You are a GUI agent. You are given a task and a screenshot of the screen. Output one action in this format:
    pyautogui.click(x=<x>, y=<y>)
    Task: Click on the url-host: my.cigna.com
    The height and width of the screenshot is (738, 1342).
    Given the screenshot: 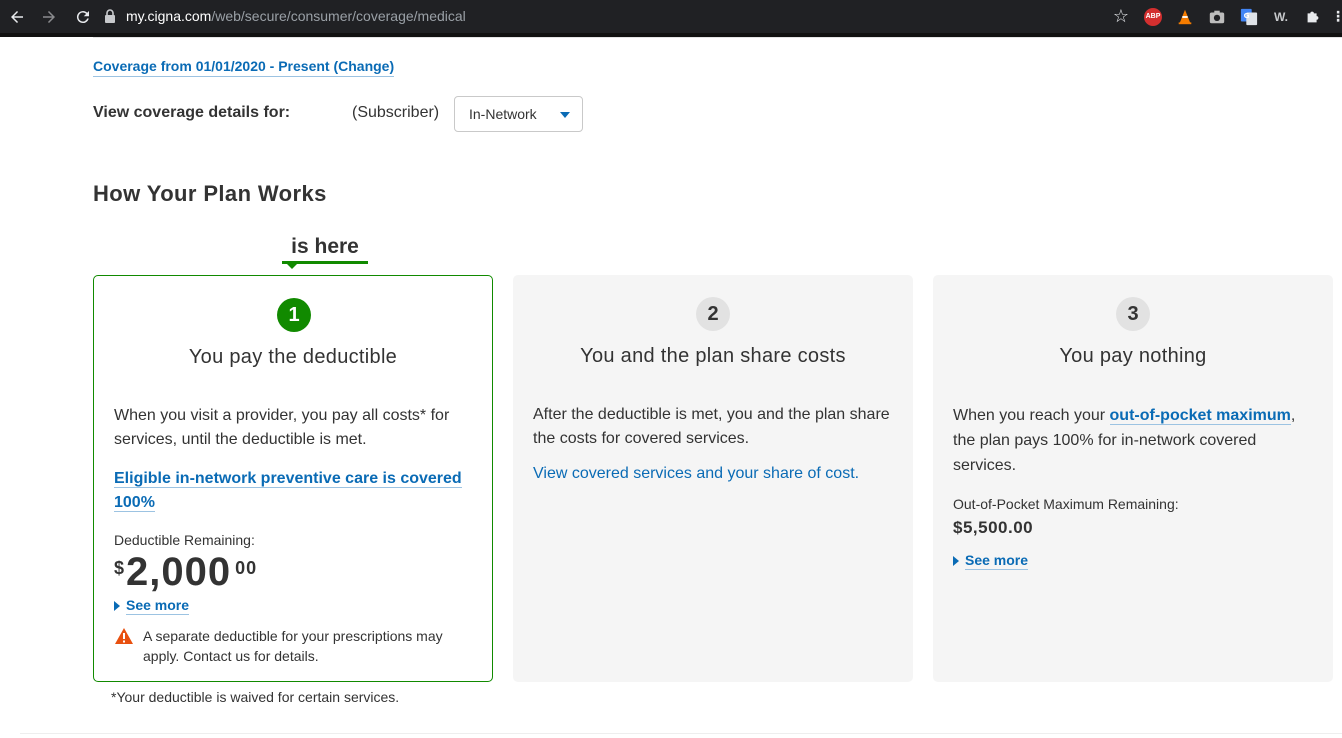 What is the action you would take?
    pyautogui.click(x=169, y=16)
    